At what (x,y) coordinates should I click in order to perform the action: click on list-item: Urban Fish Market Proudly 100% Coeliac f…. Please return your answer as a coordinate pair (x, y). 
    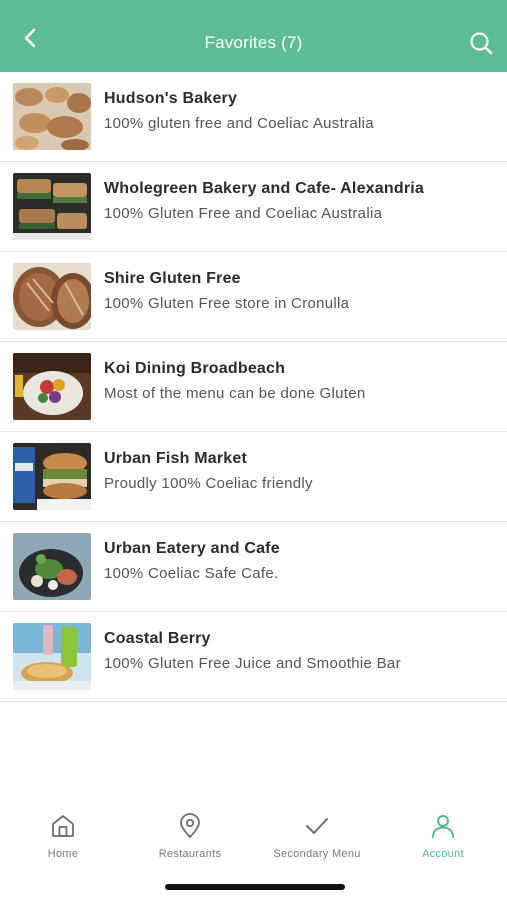
    Looking at the image, I should click on (253, 477).